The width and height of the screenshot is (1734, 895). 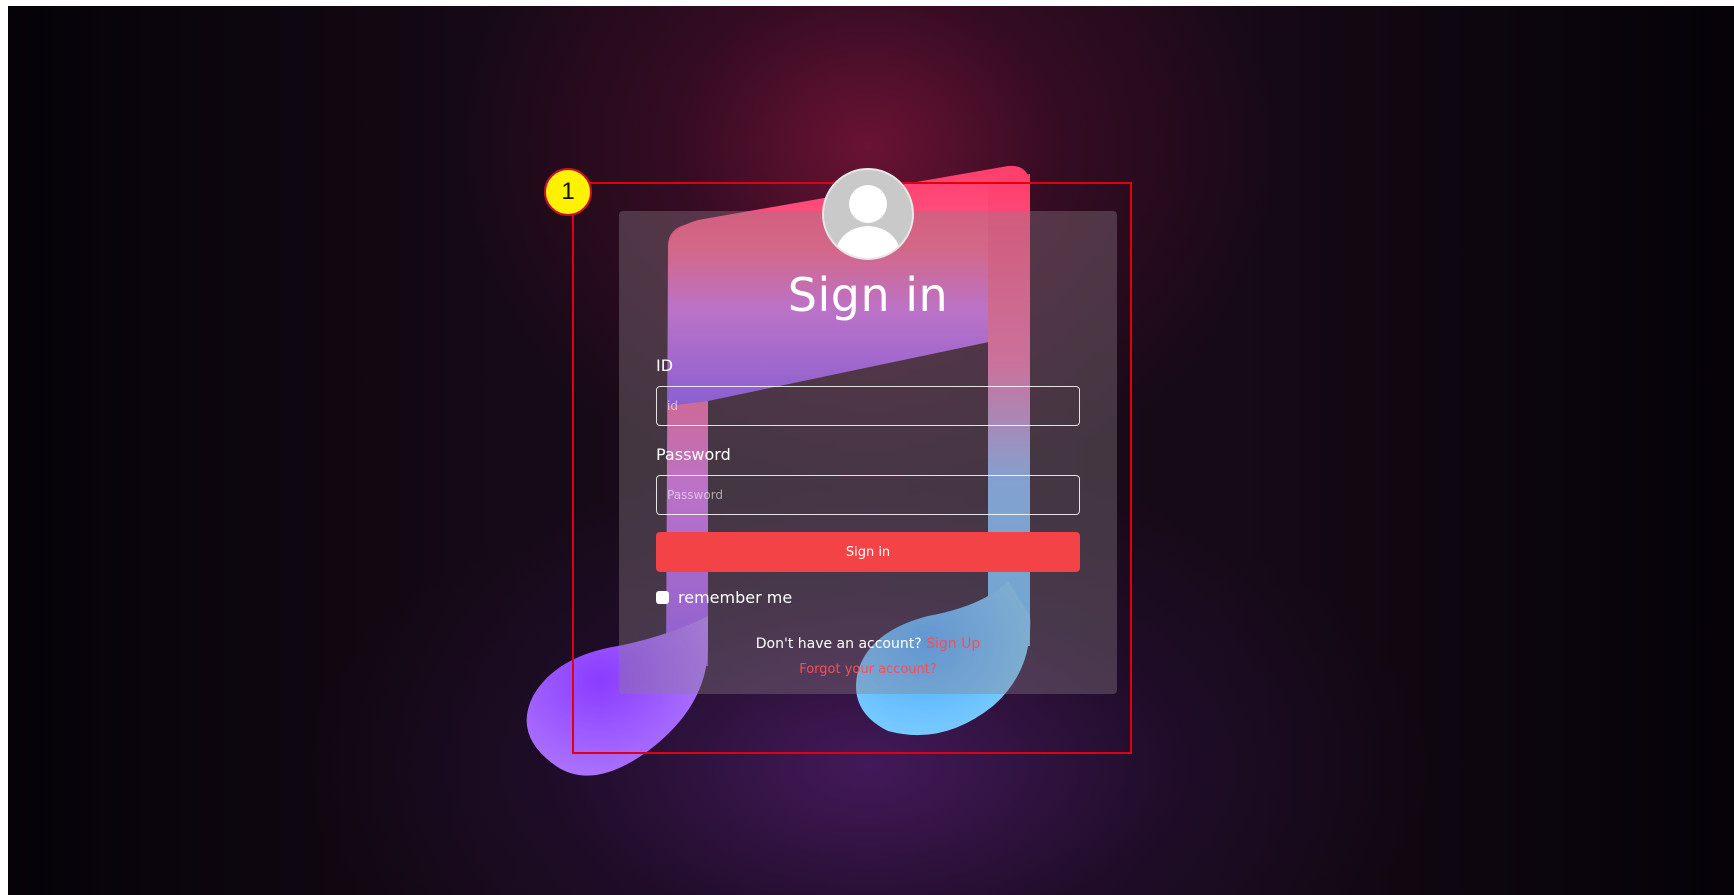 What do you see at coordinates (665, 365) in the screenshot?
I see `id-label: ID` at bounding box center [665, 365].